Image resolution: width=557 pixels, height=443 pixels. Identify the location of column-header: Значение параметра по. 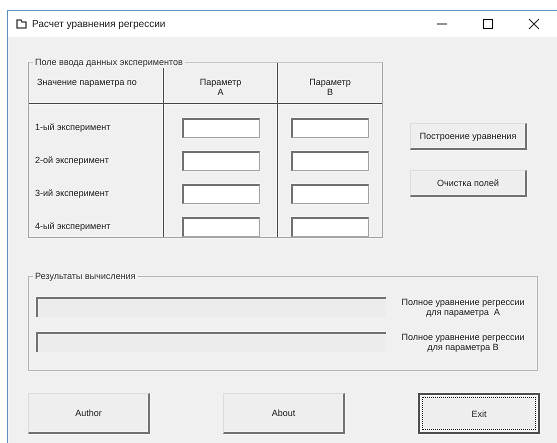
(87, 82).